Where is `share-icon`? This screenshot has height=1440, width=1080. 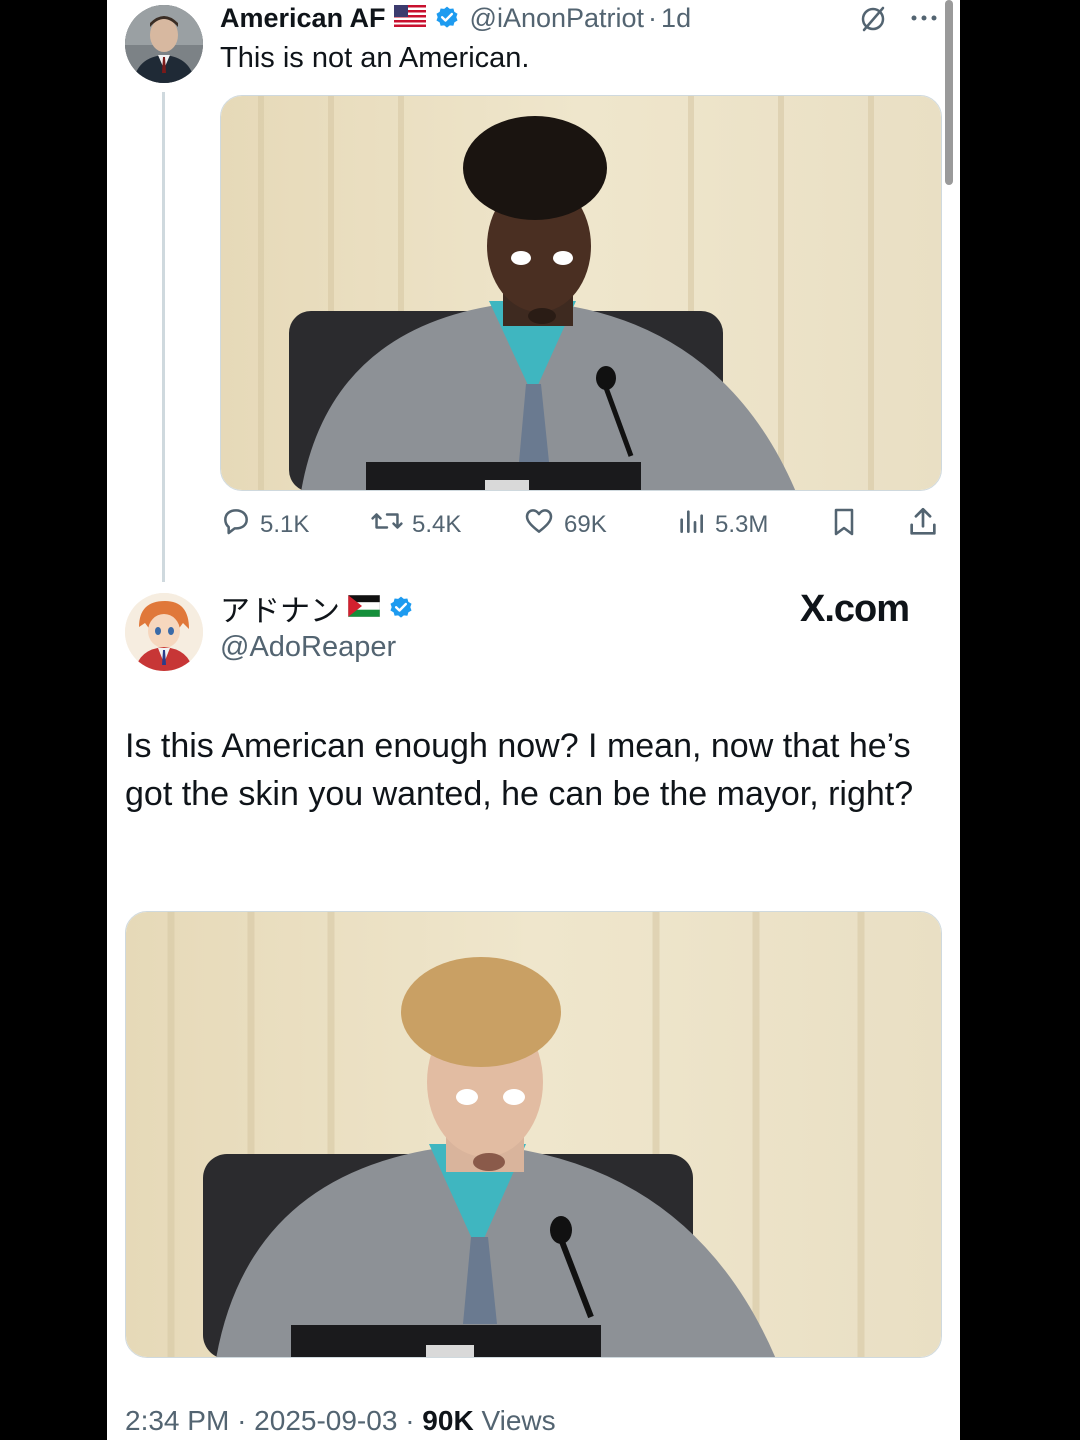
share-icon is located at coordinates (927, 525).